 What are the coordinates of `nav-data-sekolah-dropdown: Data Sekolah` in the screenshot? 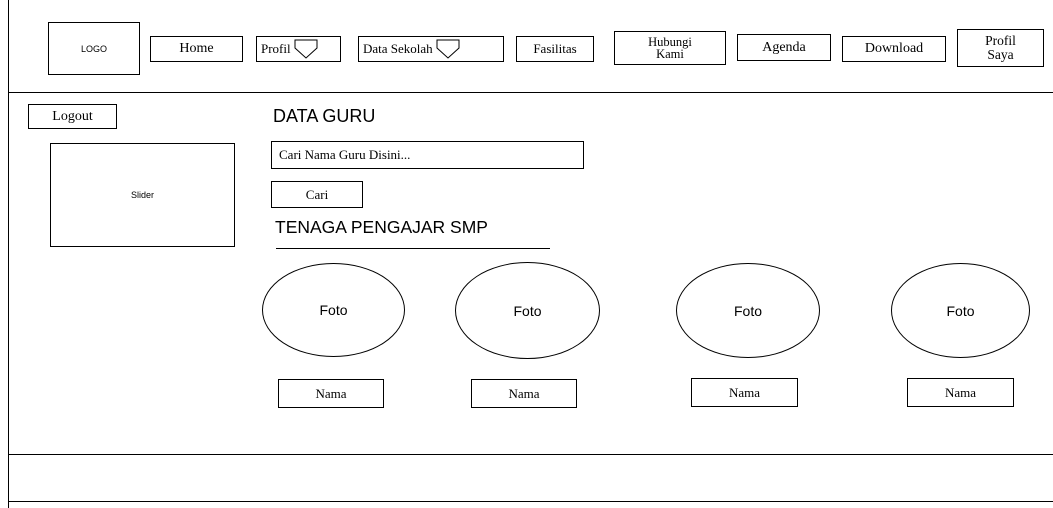 It's located at (431, 49).